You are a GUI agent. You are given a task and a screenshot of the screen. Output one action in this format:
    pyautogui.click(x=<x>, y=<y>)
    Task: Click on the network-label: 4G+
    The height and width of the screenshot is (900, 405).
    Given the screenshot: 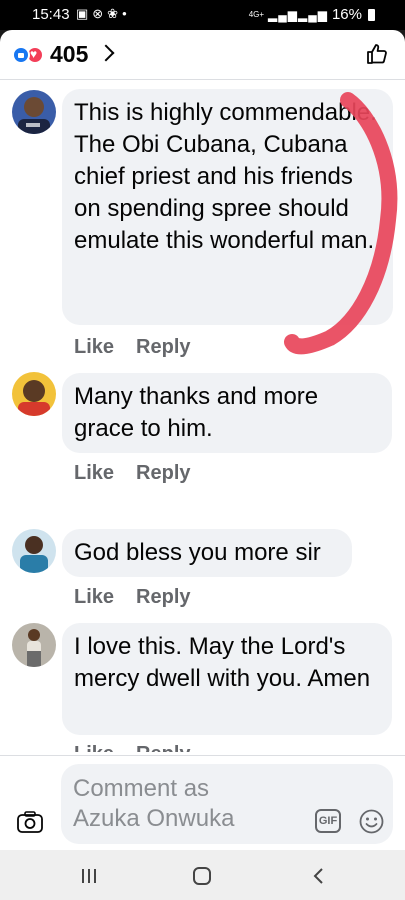 What is the action you would take?
    pyautogui.click(x=256, y=14)
    